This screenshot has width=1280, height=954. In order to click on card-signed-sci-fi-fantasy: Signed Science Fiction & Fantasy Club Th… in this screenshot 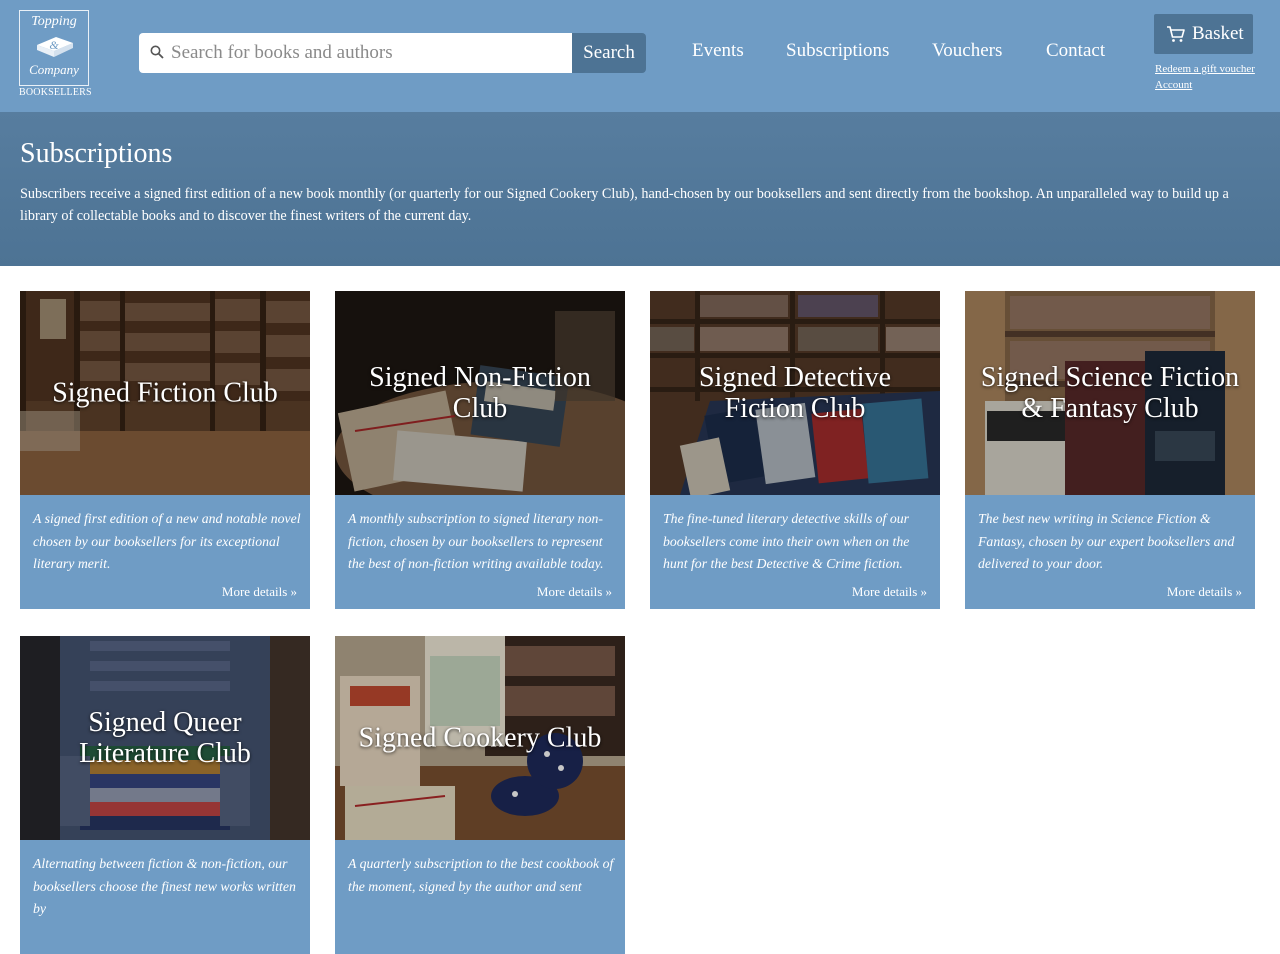, I will do `click(1110, 450)`.